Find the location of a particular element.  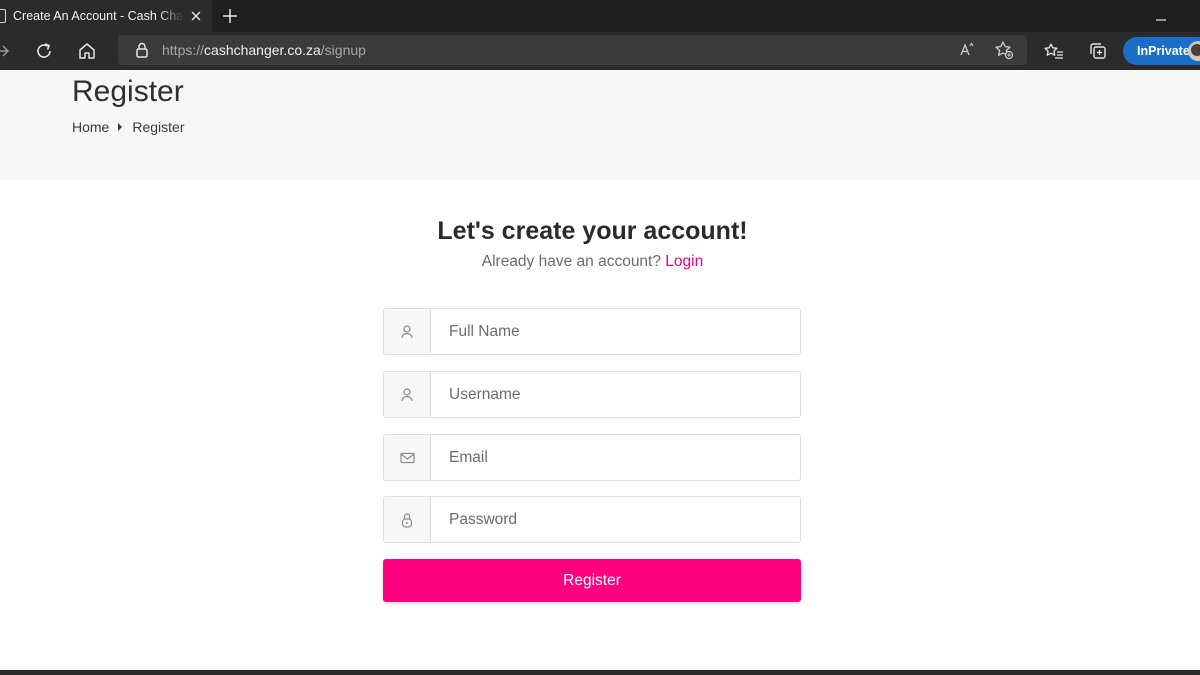

breadcrumb-current: Register is located at coordinates (158, 127).